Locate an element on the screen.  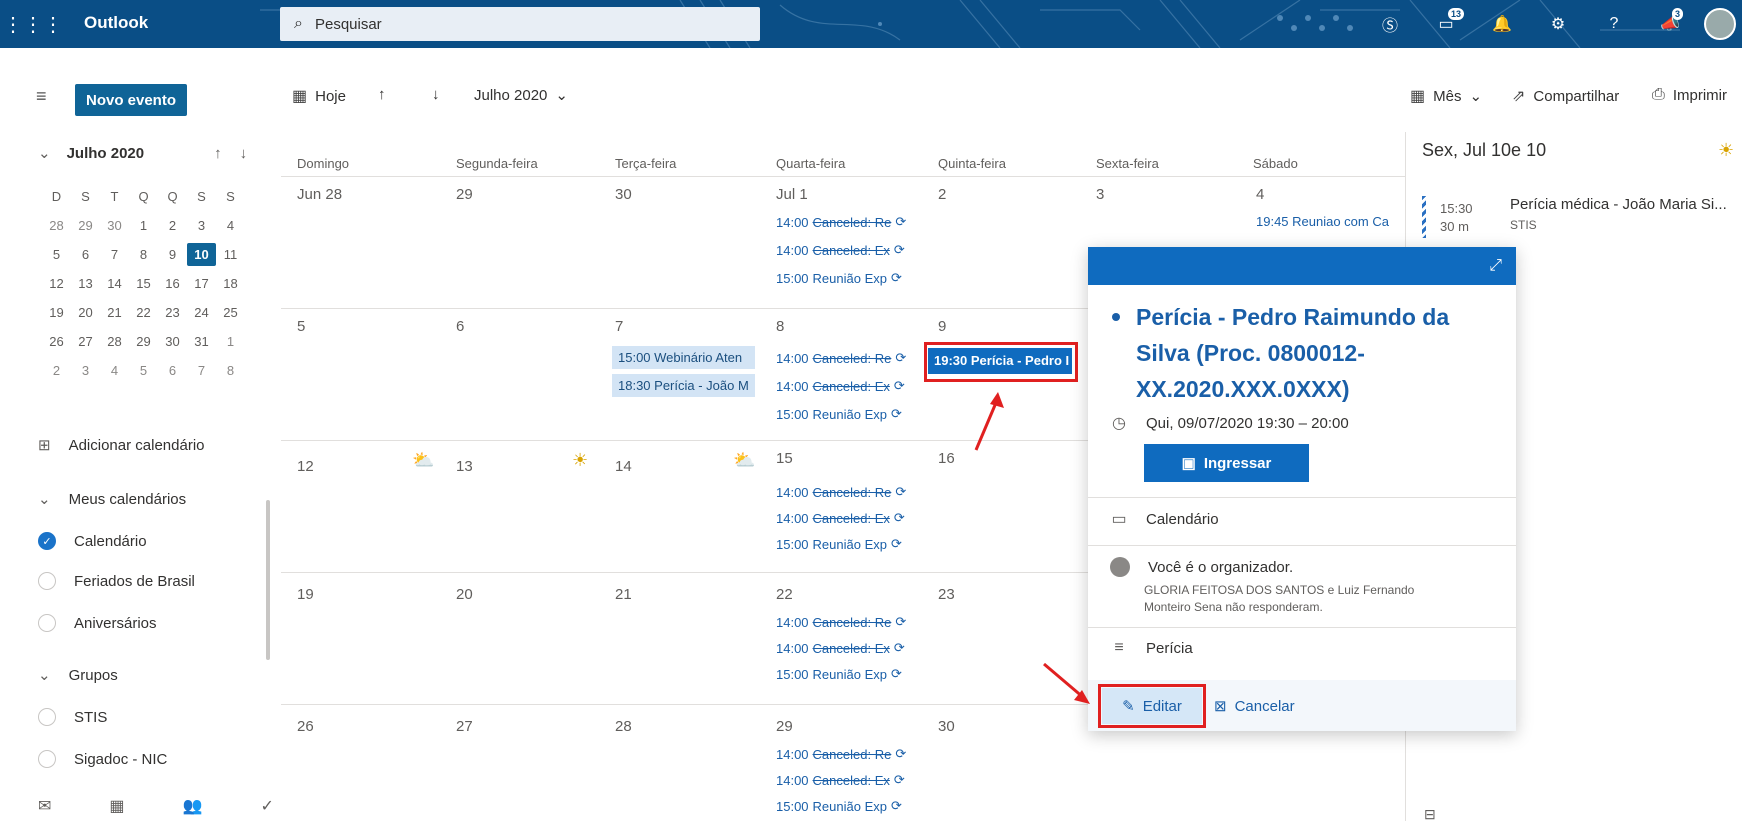
day-number: 9 is located at coordinates (942, 326).